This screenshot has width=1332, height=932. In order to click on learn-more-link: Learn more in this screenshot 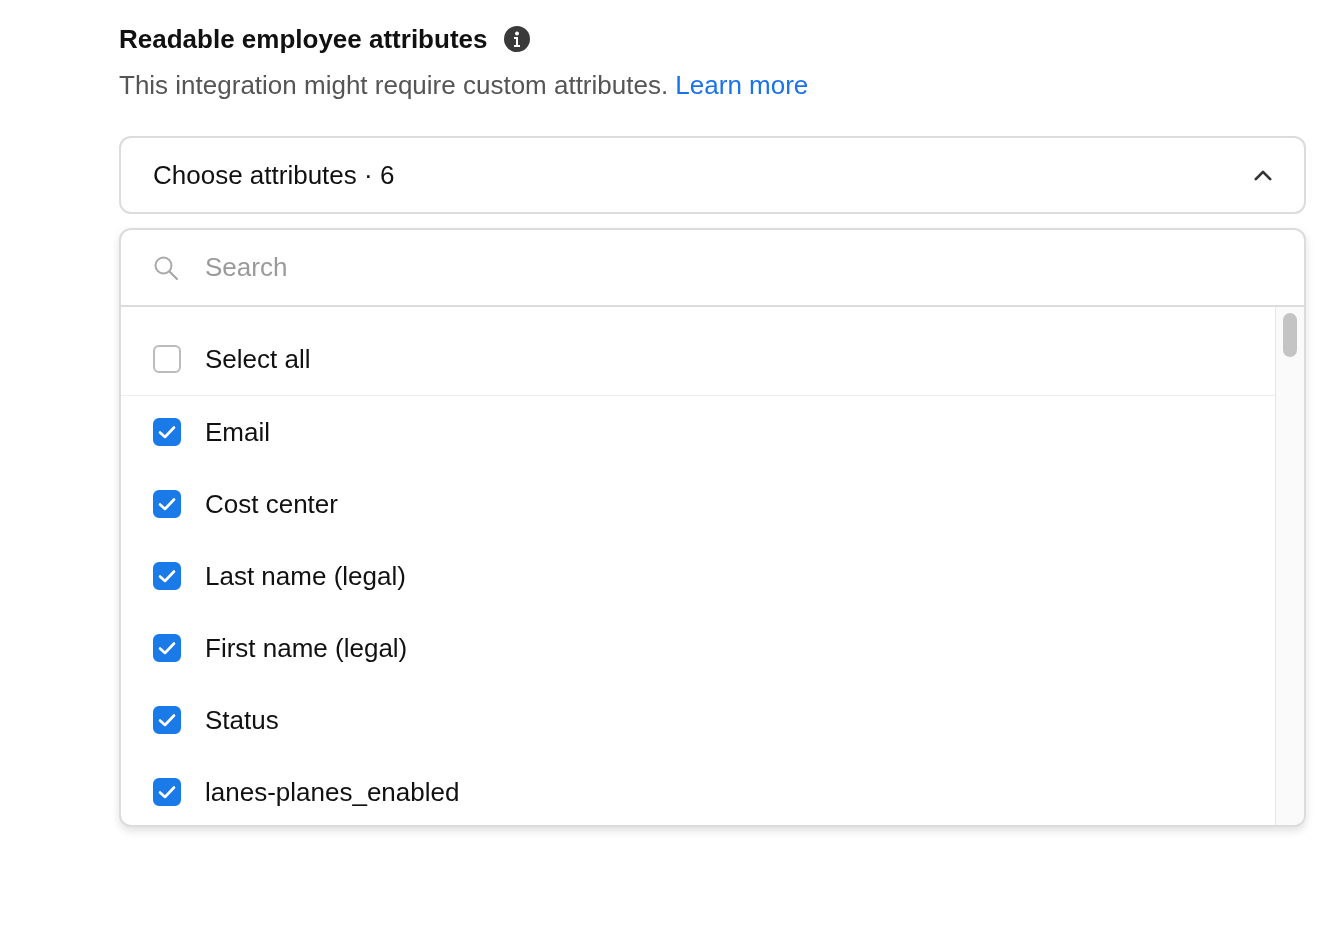, I will do `click(742, 85)`.